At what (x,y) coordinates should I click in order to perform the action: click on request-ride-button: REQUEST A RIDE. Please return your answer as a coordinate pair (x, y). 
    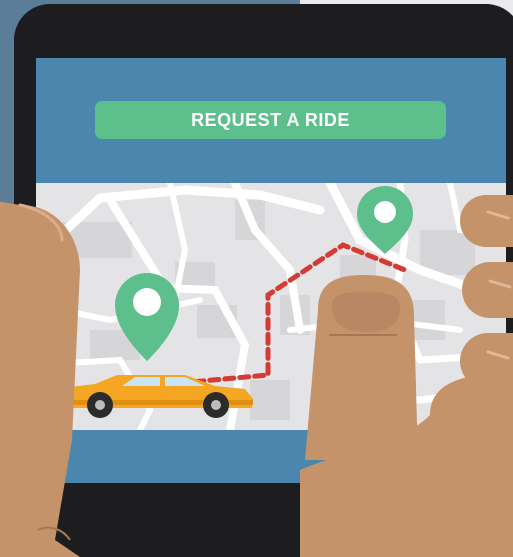
    Looking at the image, I should click on (270, 120).